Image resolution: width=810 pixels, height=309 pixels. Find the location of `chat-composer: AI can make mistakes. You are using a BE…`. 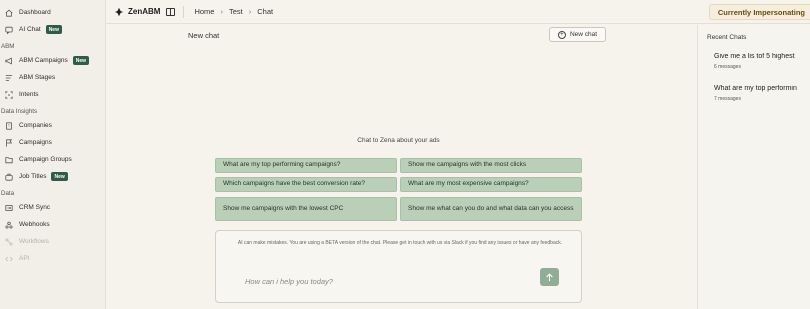

chat-composer: AI can make mistakes. You are using a BE… is located at coordinates (398, 266).